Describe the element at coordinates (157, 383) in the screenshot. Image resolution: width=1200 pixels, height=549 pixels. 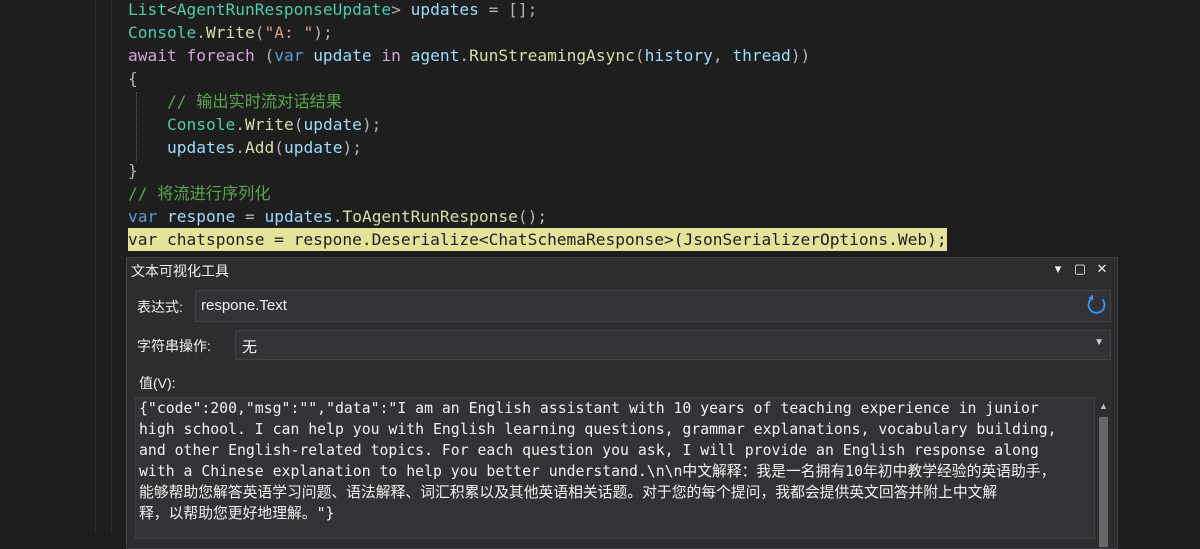
I see `value-label: 值(V):` at that location.